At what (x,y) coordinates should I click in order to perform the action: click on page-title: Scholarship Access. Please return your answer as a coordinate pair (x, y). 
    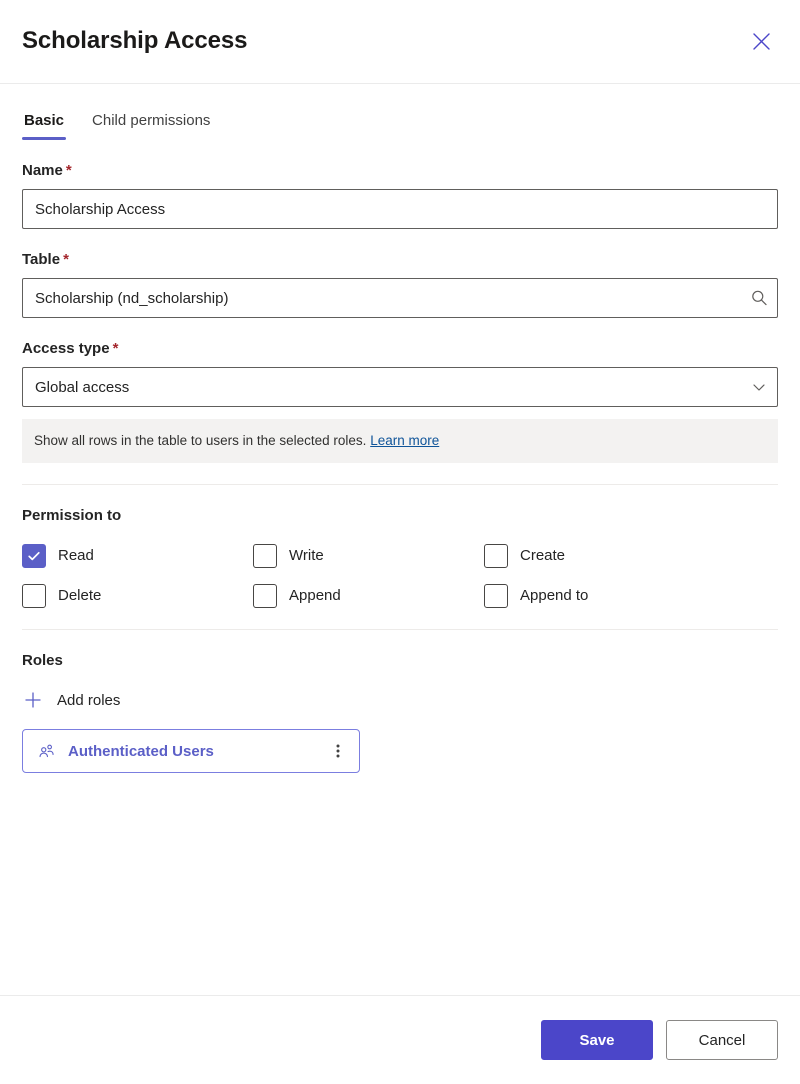
    Looking at the image, I should click on (135, 41).